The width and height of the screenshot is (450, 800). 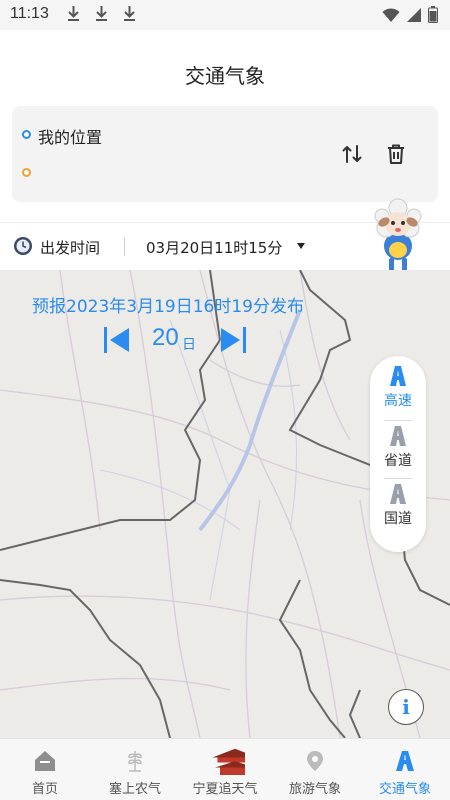 I want to click on day-unit: 日, so click(x=189, y=345).